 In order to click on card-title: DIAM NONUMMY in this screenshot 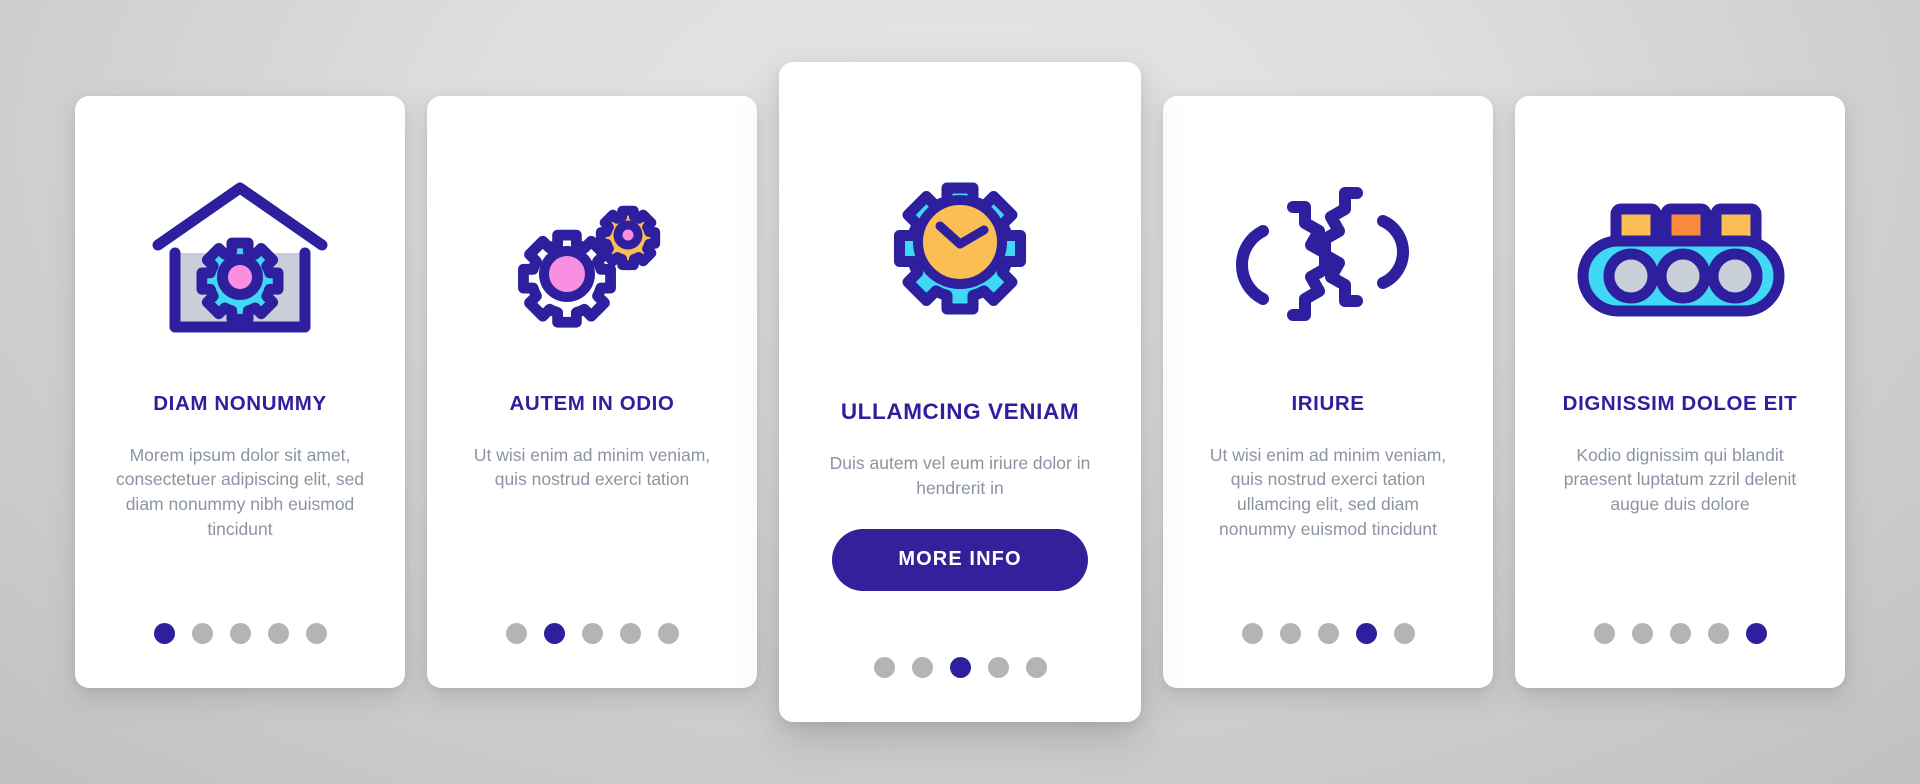, I will do `click(240, 403)`.